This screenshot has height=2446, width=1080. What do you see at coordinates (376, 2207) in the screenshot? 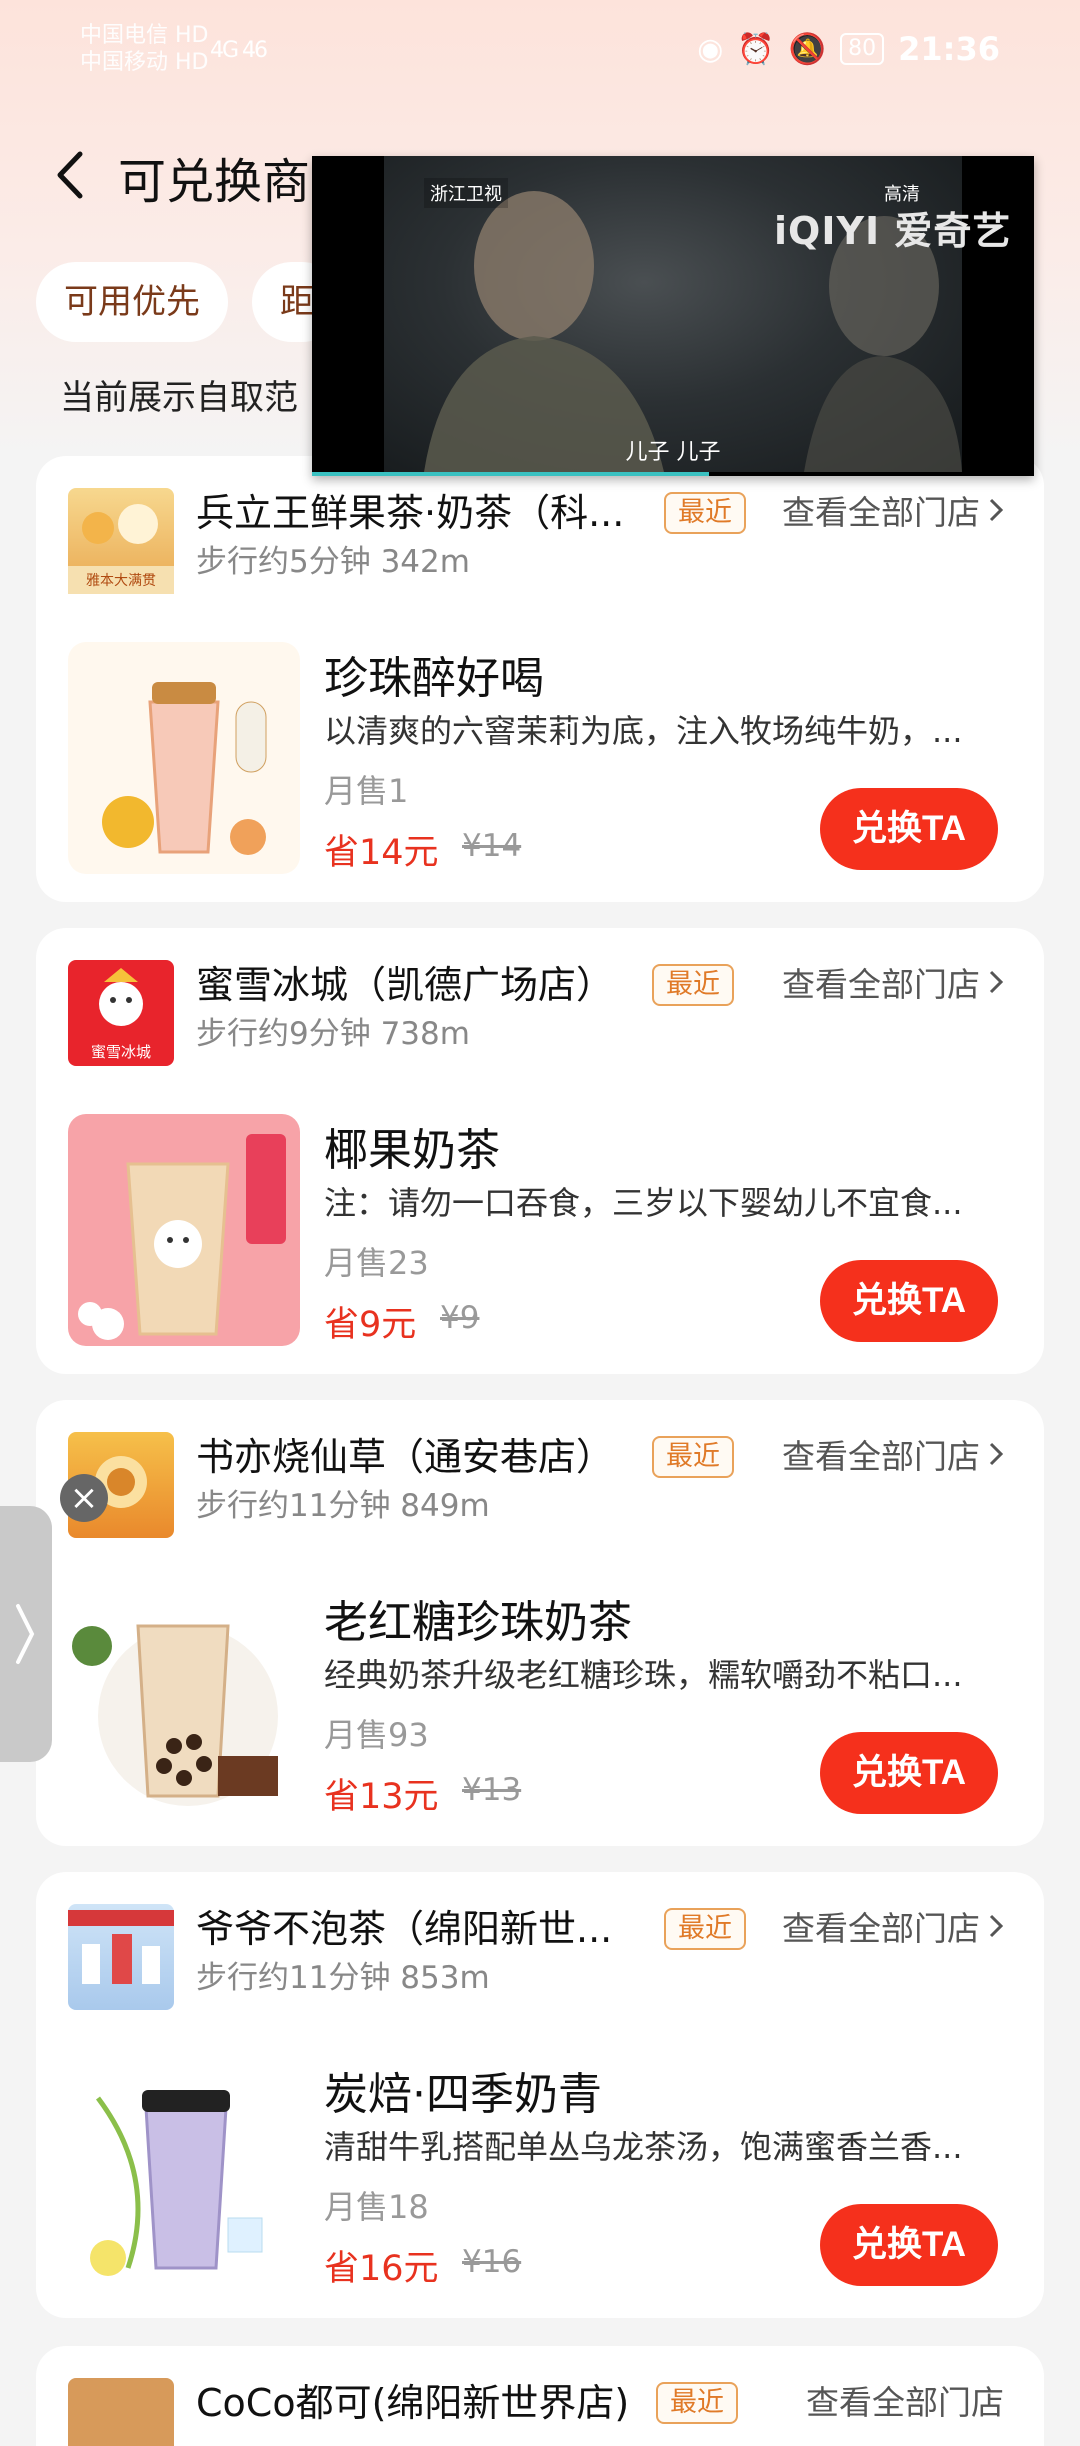
I see `monthly-sales: 月售18` at bounding box center [376, 2207].